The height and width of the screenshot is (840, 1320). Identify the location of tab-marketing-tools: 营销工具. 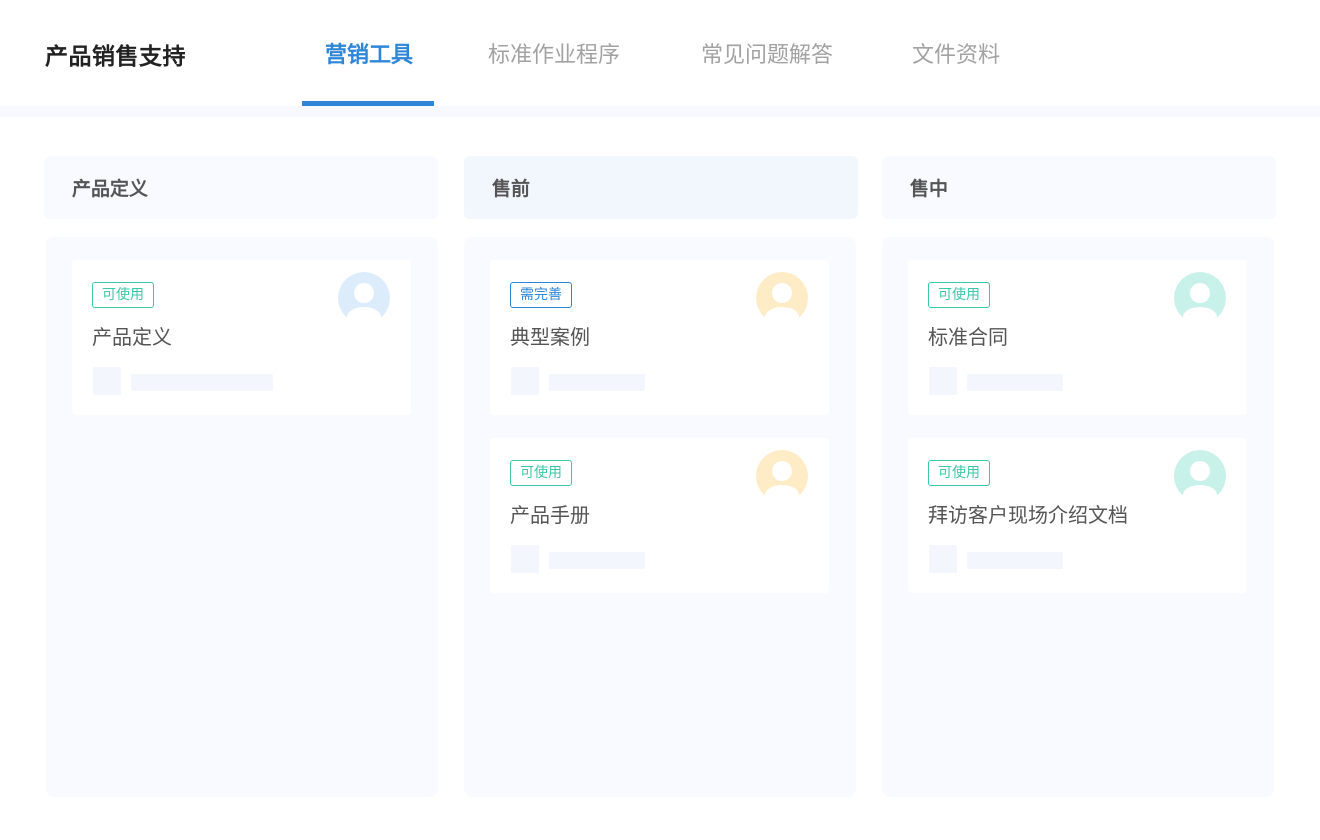
(369, 53).